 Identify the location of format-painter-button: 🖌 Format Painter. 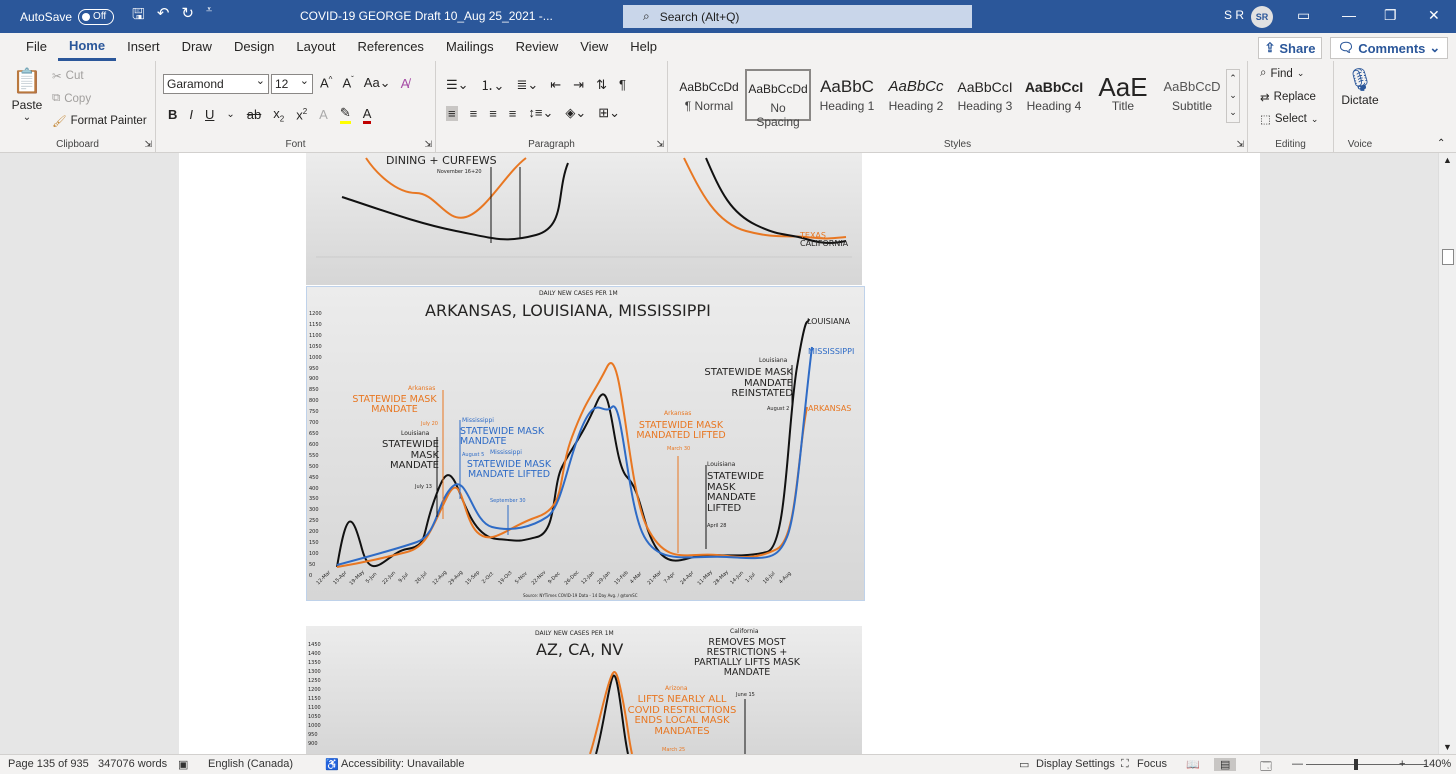
(99, 121).